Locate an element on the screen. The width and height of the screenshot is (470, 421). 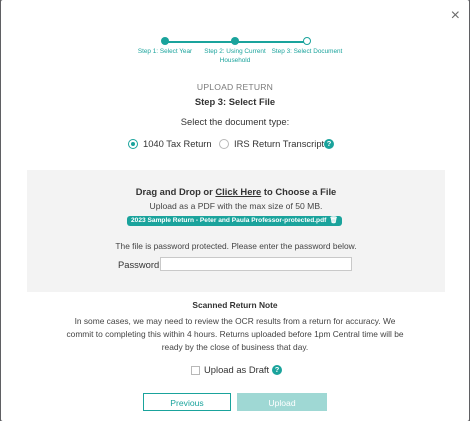
radio-1040-tax-return is located at coordinates (133, 144).